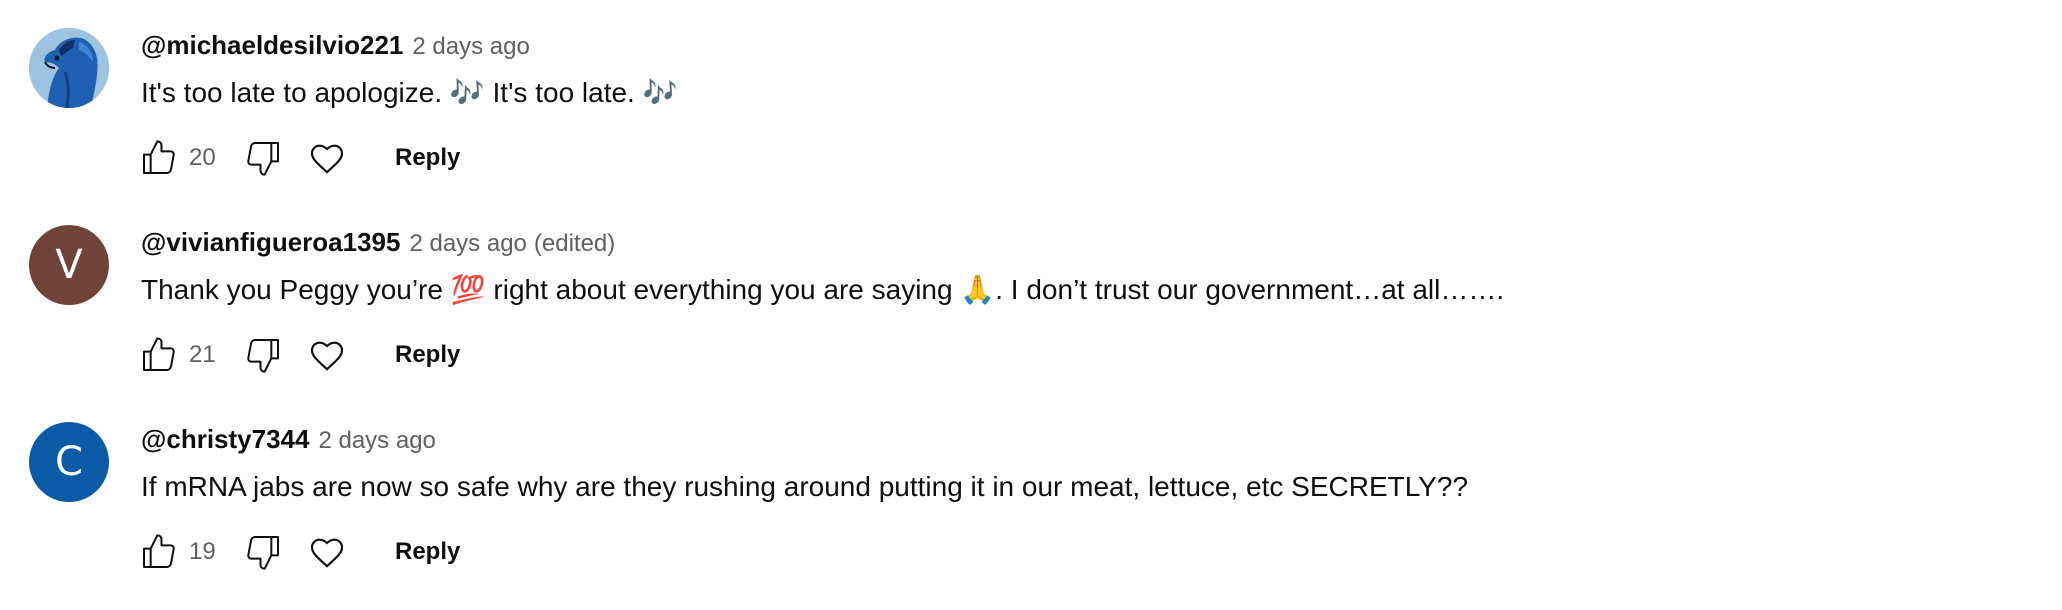 Image resolution: width=2062 pixels, height=610 pixels. I want to click on avatar: C, so click(69, 462).